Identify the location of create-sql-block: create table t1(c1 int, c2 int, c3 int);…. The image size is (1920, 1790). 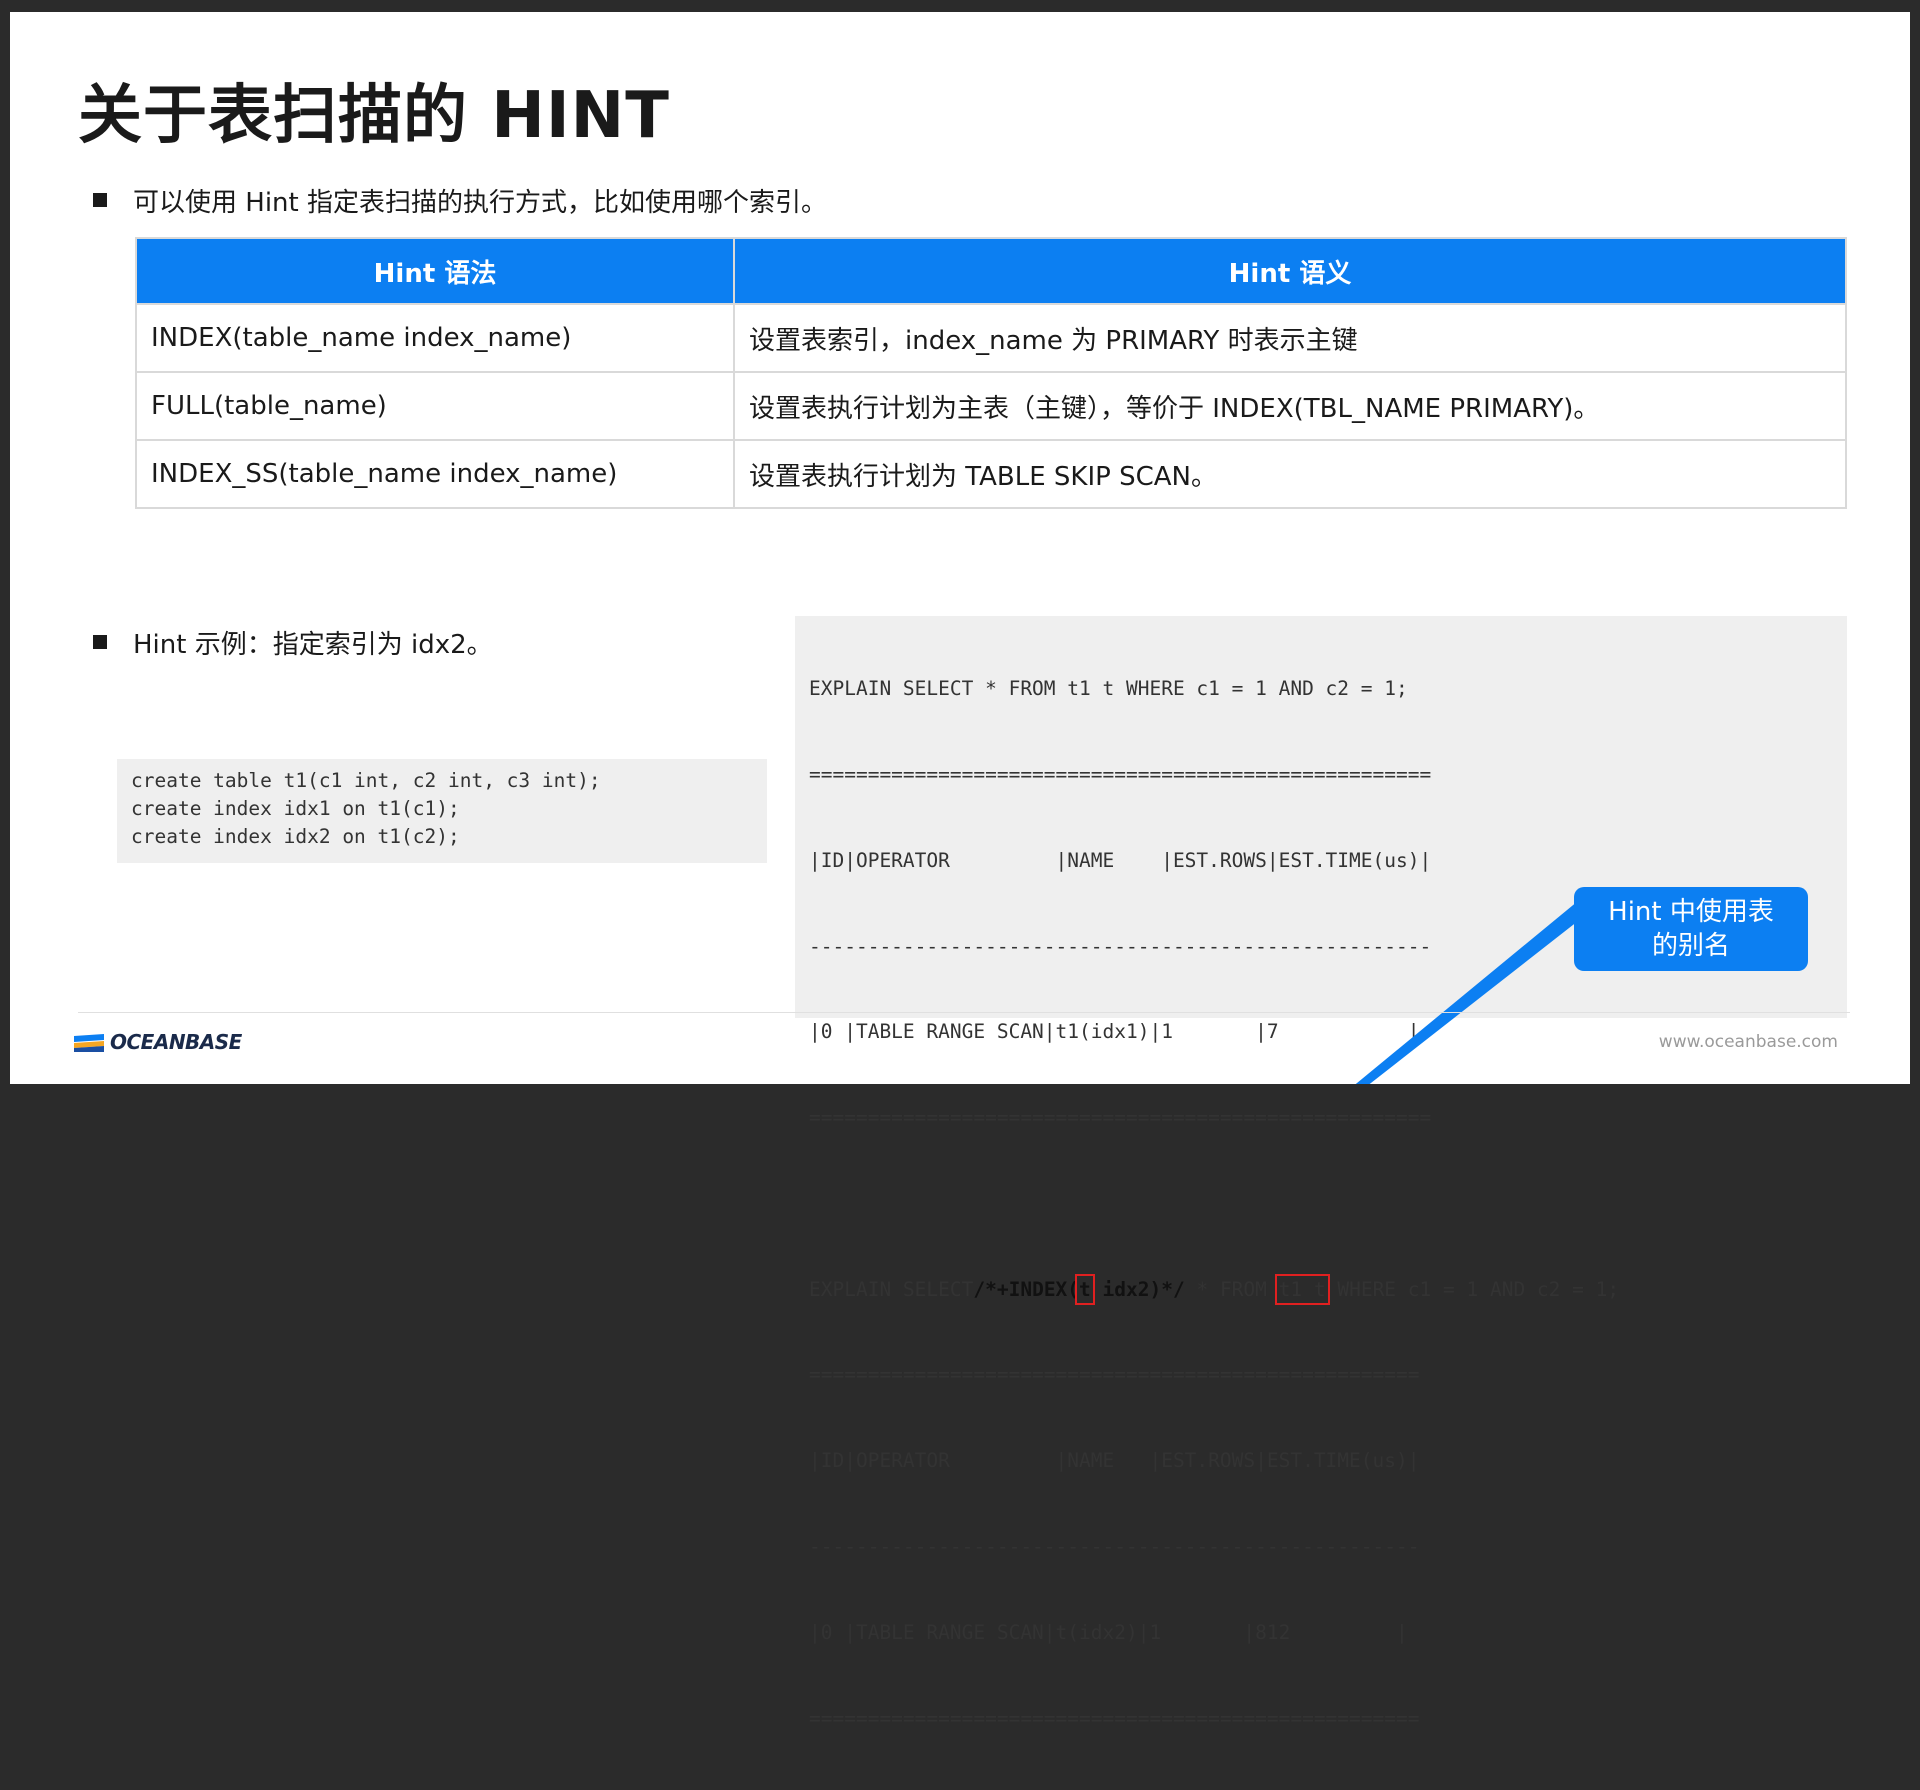
(442, 811).